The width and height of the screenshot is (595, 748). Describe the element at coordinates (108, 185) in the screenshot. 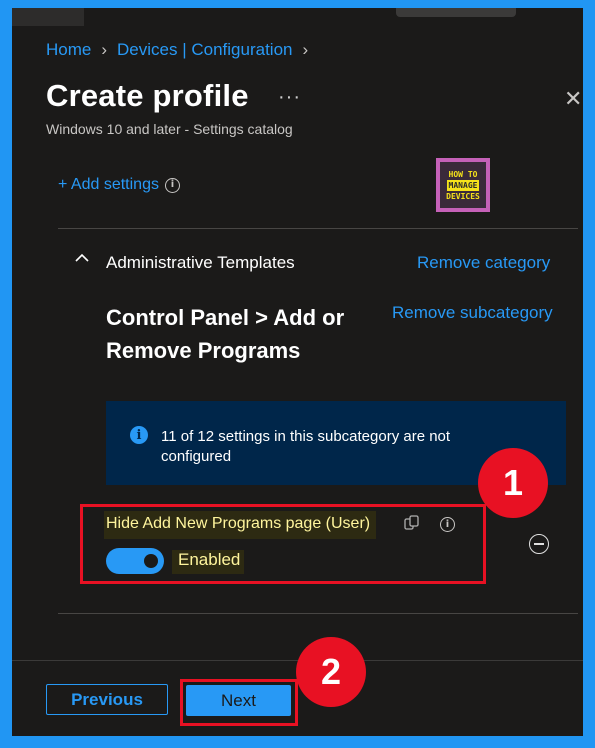

I see `add-settings-label: + Add settings` at that location.